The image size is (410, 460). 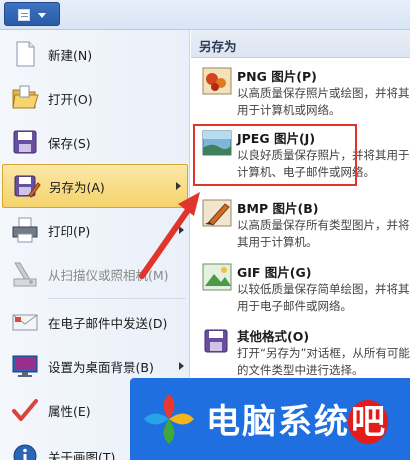 I want to click on new-document-icon, so click(x=25, y=54).